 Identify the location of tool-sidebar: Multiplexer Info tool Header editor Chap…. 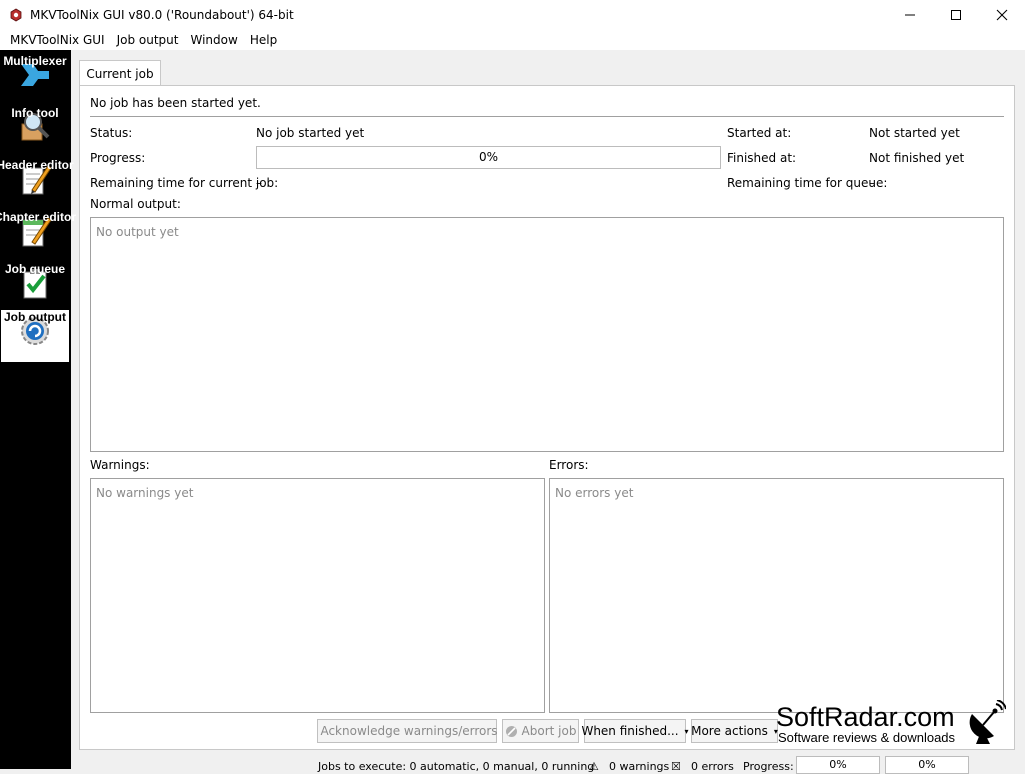
(38, 409).